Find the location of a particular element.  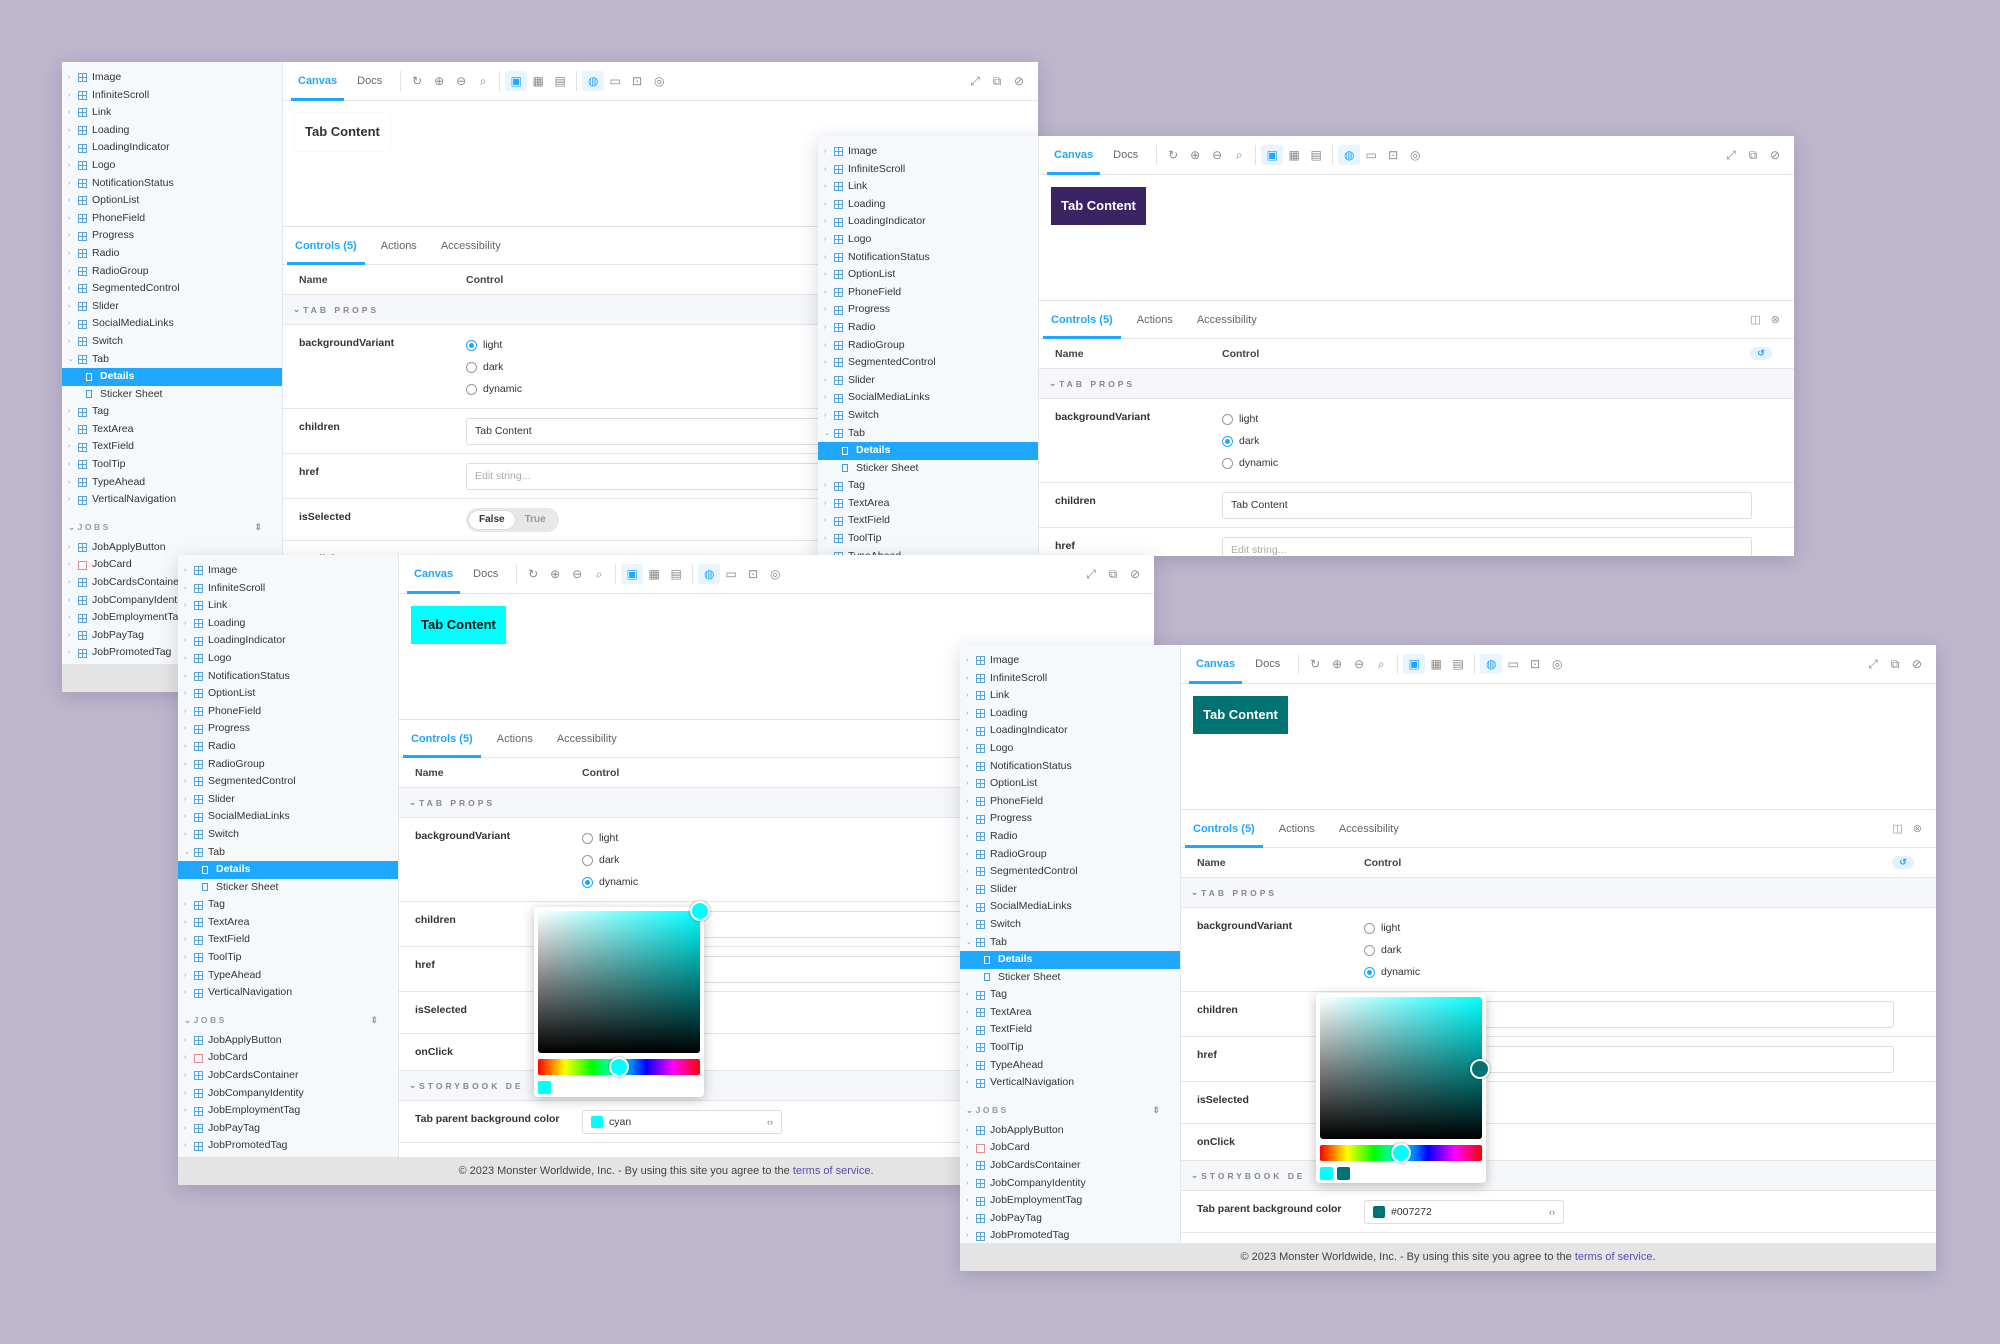

group-storybook-decorators: ⌄ STORYBOOK DE is located at coordinates (1558, 1176).